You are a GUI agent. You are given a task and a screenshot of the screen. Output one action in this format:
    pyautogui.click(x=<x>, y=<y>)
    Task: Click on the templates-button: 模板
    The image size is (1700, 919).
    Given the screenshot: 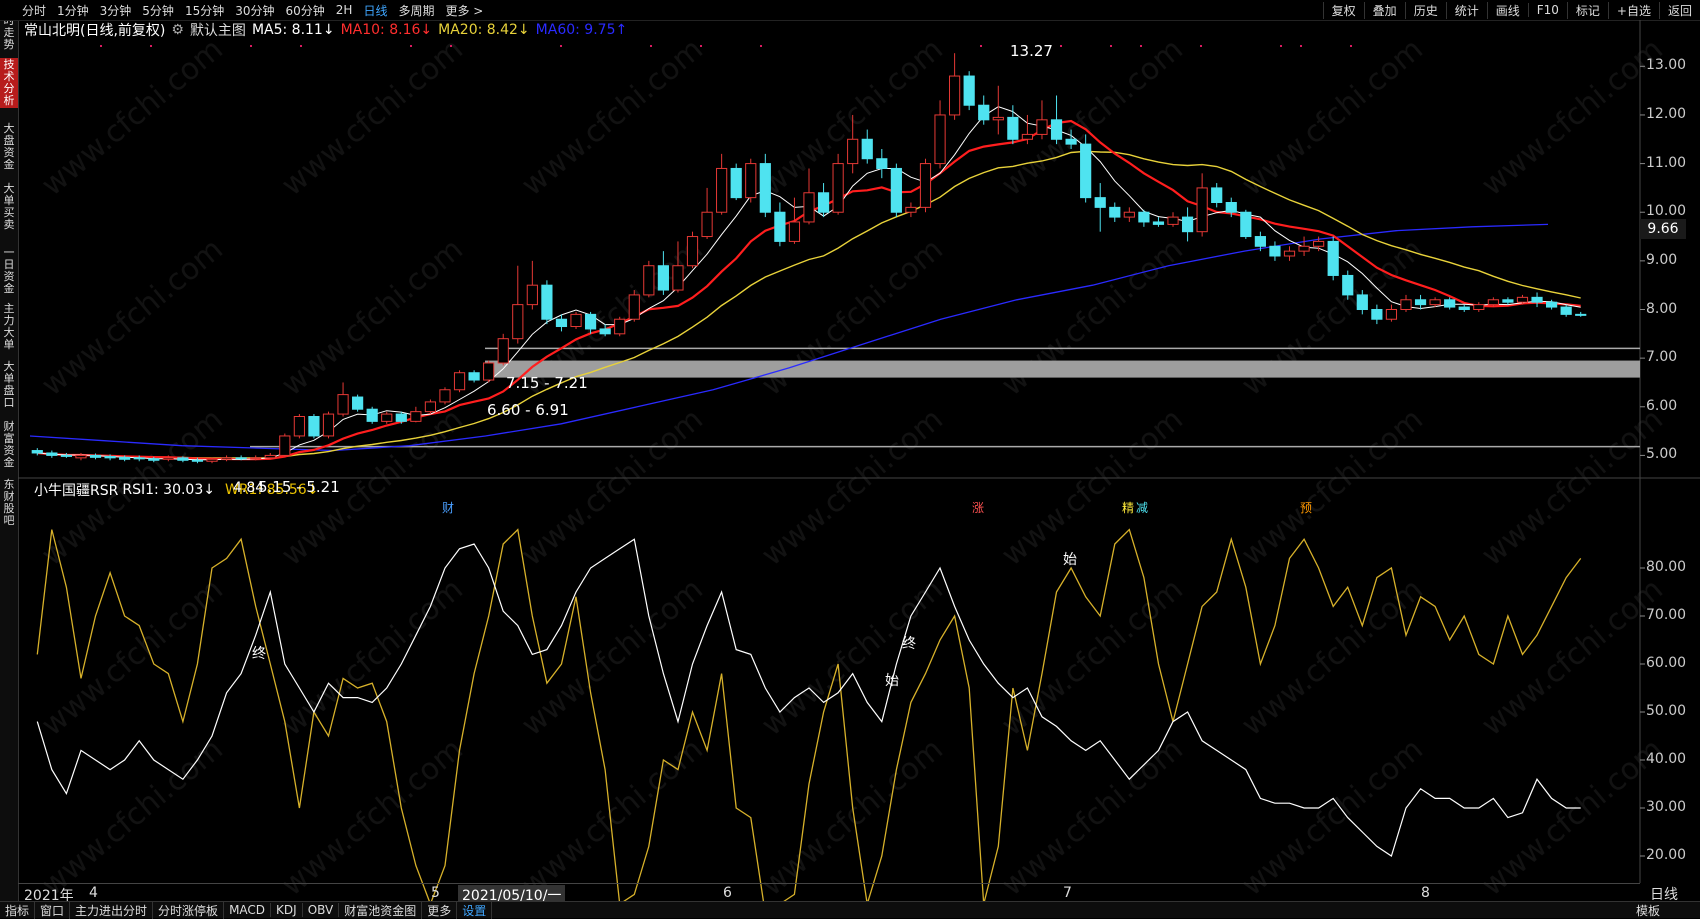 What is the action you would take?
    pyautogui.click(x=1648, y=910)
    